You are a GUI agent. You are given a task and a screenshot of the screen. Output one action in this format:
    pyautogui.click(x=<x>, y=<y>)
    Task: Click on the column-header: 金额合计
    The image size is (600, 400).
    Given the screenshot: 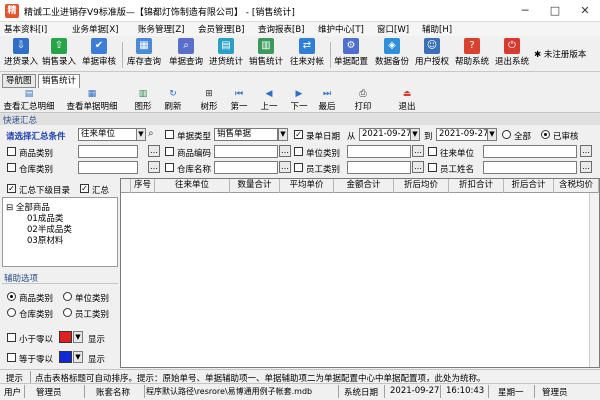 What is the action you would take?
    pyautogui.click(x=364, y=186)
    